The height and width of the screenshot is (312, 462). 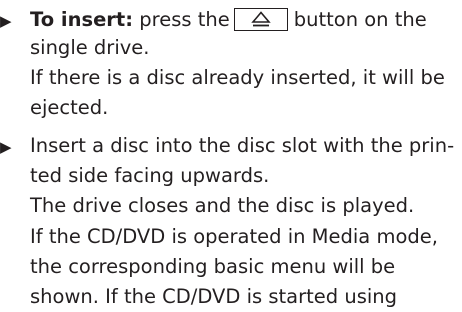 I want to click on step1-line1: ▶ To insert: press the button on the, so click(x=213, y=18).